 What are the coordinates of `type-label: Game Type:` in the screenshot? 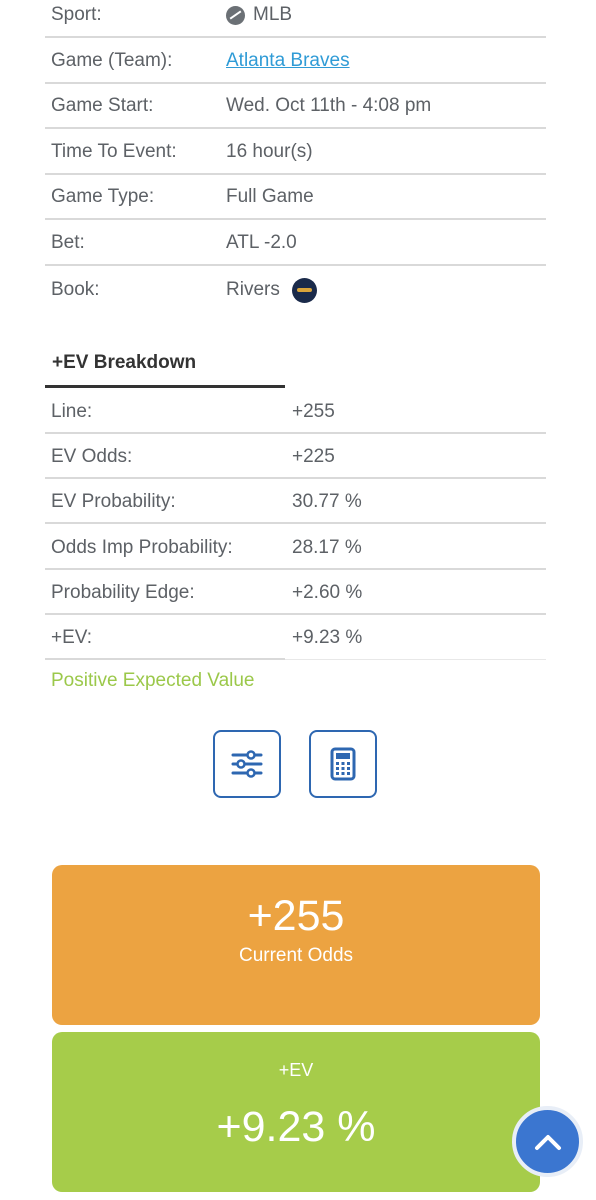 It's located at (103, 196).